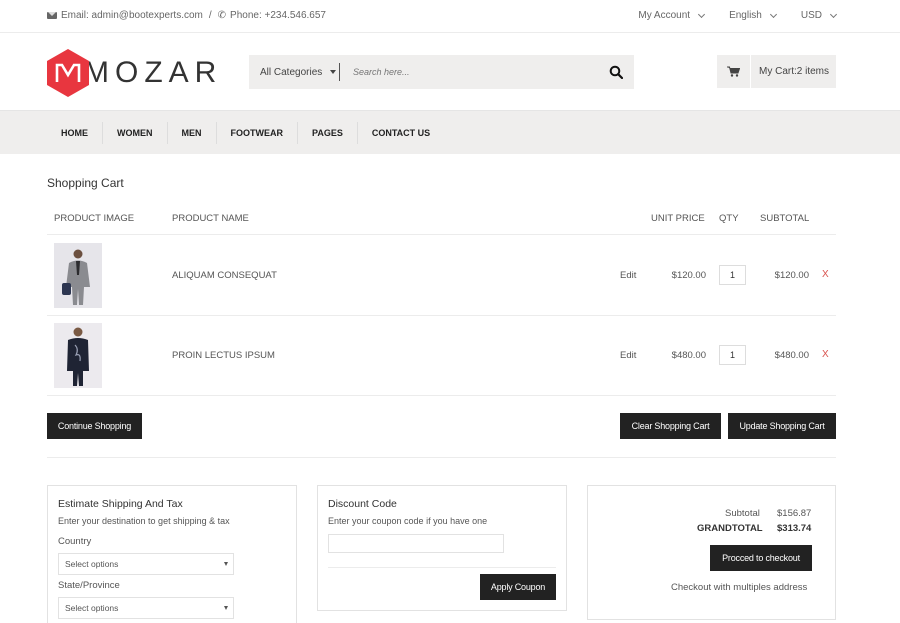 The height and width of the screenshot is (623, 900). I want to click on clear-cart-button: Clear Shopping Cart, so click(670, 426).